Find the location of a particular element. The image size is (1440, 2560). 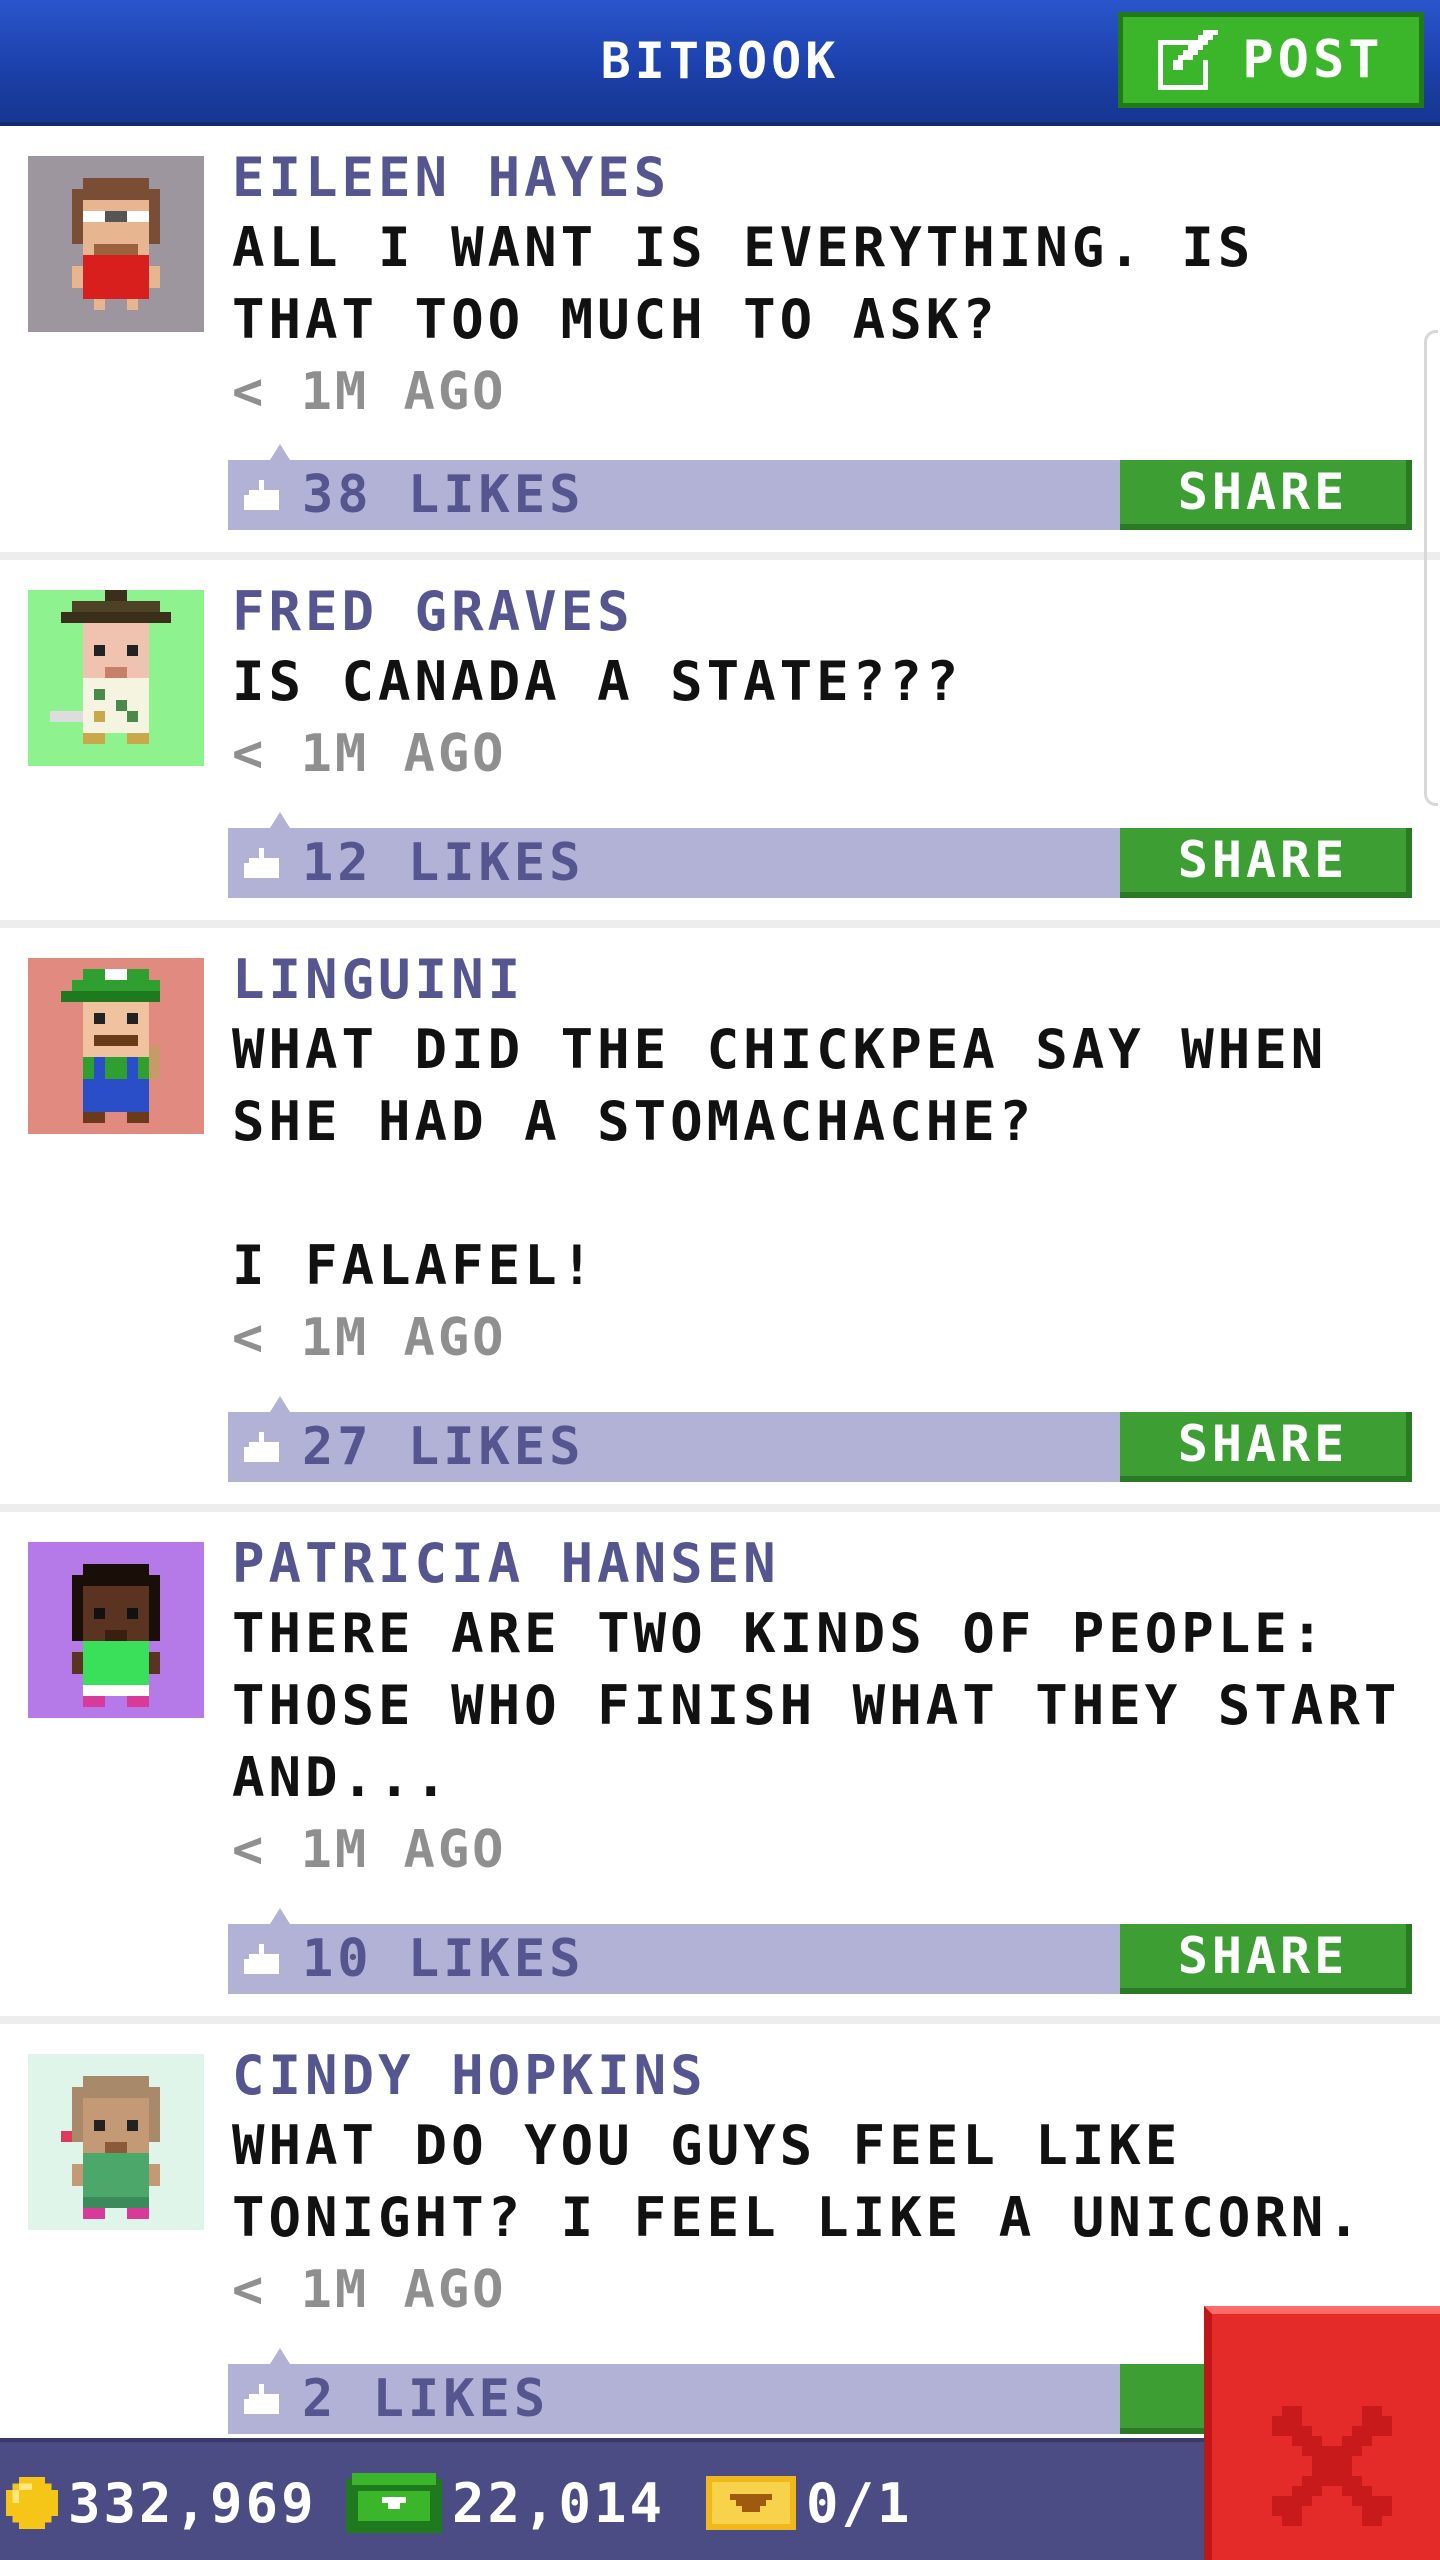

post-author: CINDY HOPKINS is located at coordinates (822, 2076).